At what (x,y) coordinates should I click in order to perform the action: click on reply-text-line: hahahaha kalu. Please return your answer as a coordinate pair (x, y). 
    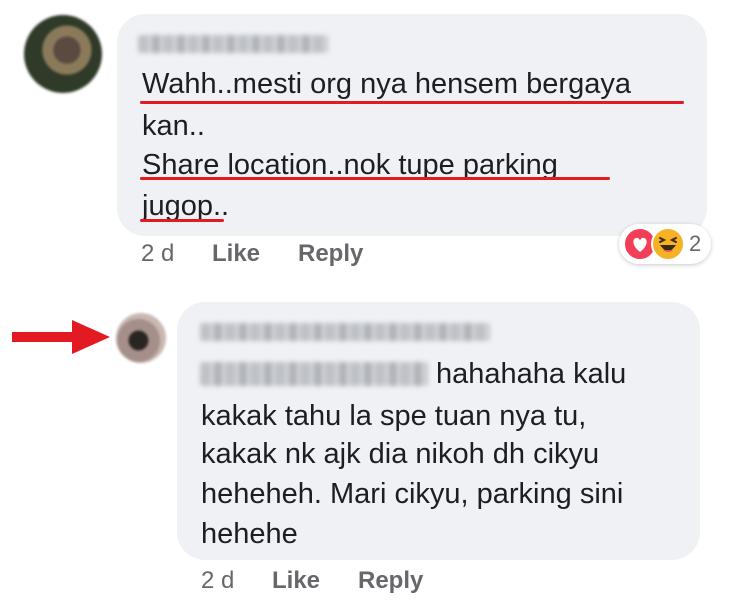
    Looking at the image, I should click on (531, 374).